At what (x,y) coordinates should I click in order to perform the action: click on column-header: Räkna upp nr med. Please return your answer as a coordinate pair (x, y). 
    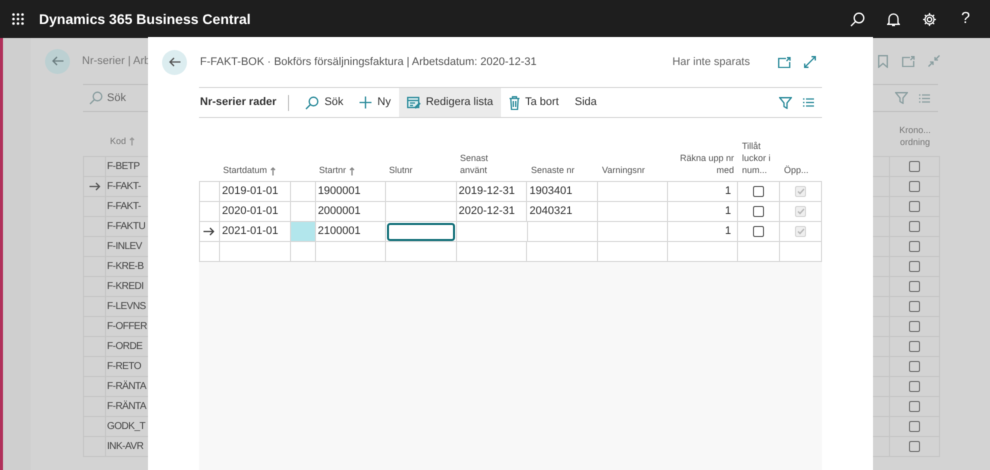
    Looking at the image, I should click on (706, 164).